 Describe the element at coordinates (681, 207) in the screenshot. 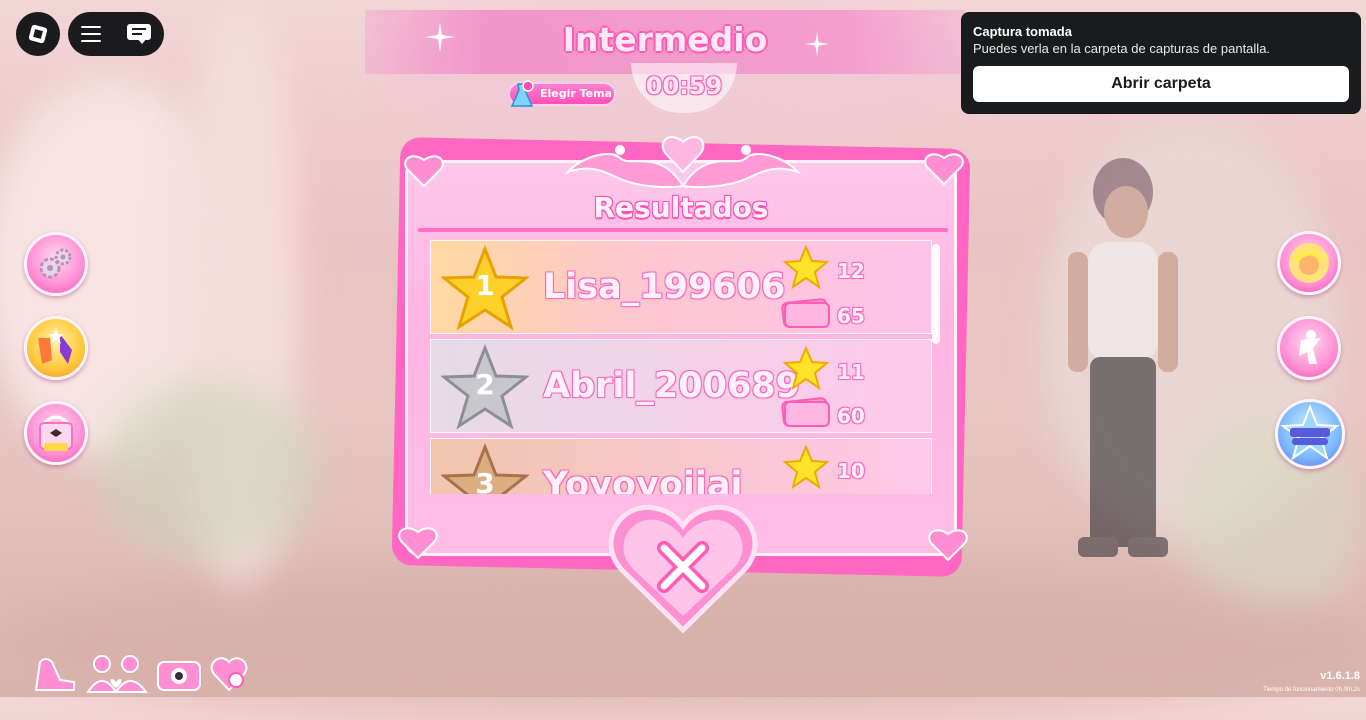

I see `results-title: Resultados` at that location.